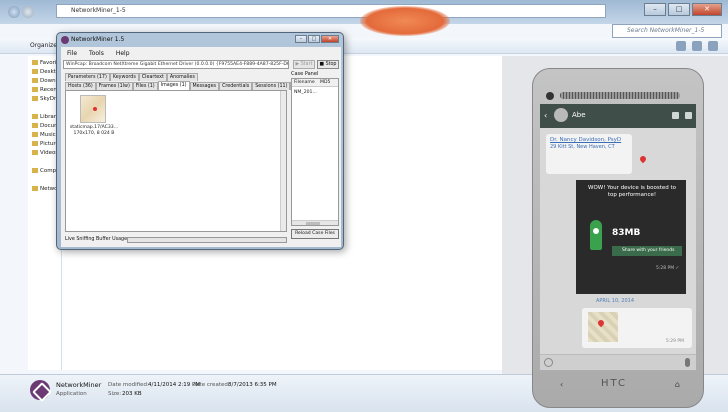 This screenshot has height=412, width=728. Describe the element at coordinates (35, 152) in the screenshot. I see `video-icon` at that location.